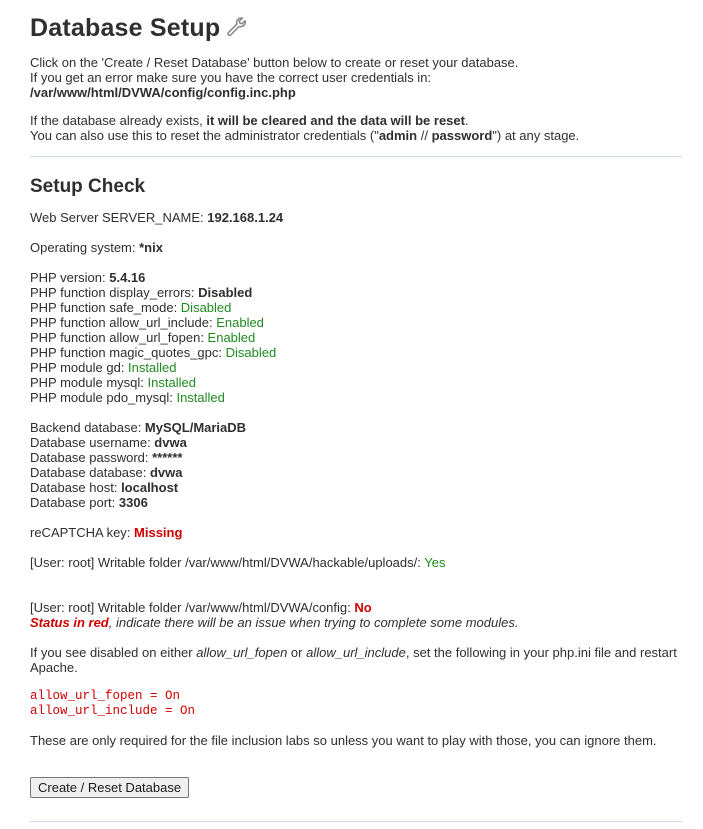 Image resolution: width=703 pixels, height=829 pixels. Describe the element at coordinates (139, 28) in the screenshot. I see `page-title: Database Setup` at that location.